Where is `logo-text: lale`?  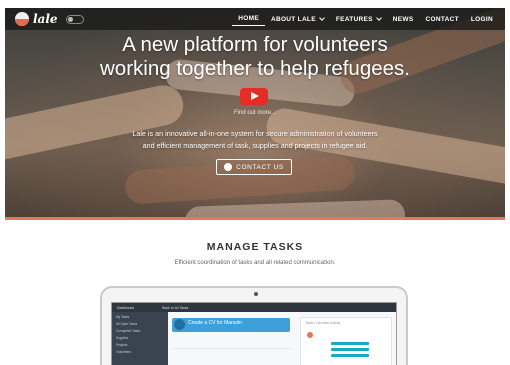 logo-text: lale is located at coordinates (45, 19).